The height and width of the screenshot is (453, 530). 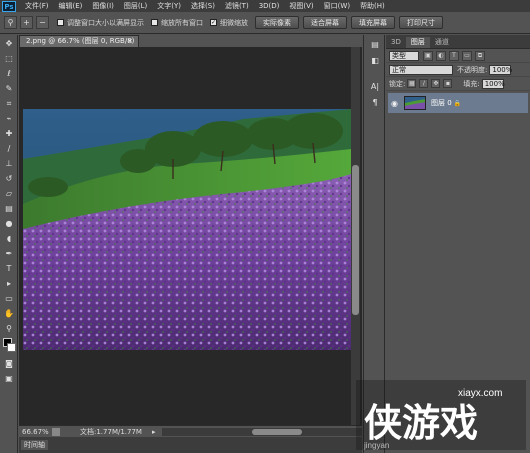 What do you see at coordinates (373, 22) in the screenshot?
I see `fill-screen-button: 填充屏幕` at bounding box center [373, 22].